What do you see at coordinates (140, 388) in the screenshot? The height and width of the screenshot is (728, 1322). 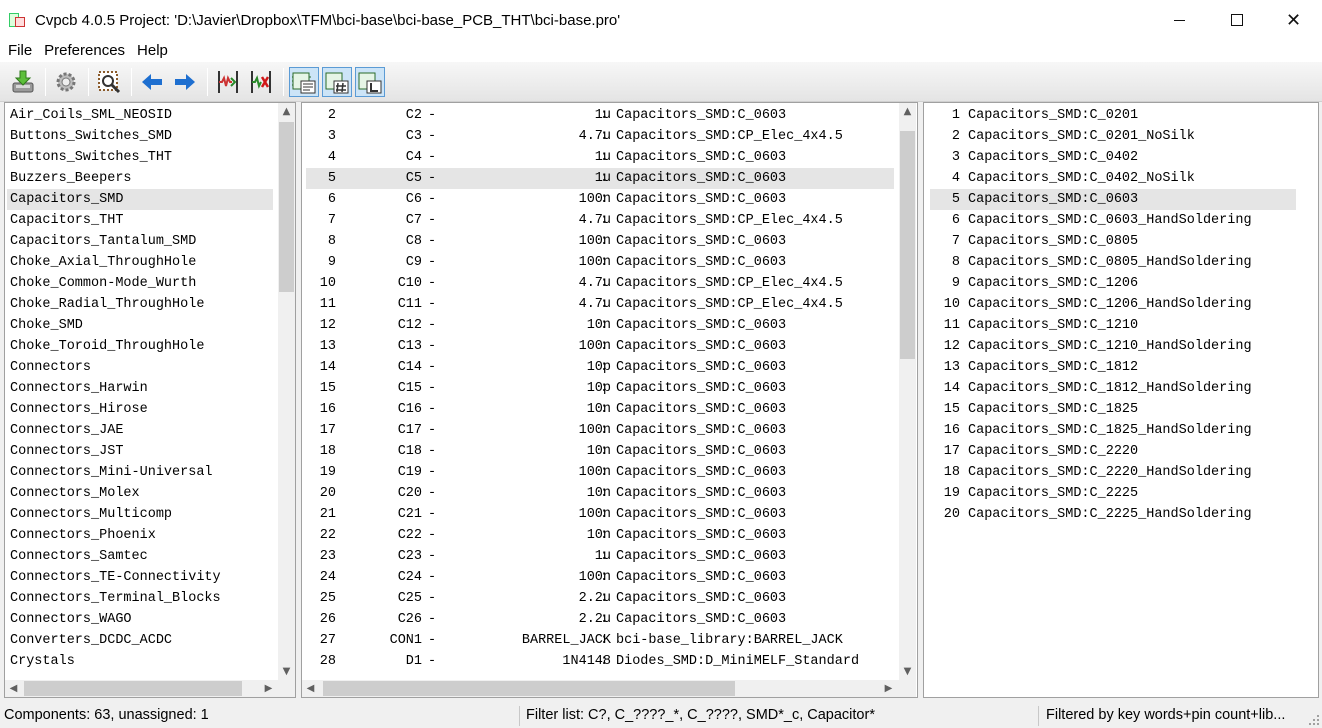 I see `library-item: Connectors_Harwin` at bounding box center [140, 388].